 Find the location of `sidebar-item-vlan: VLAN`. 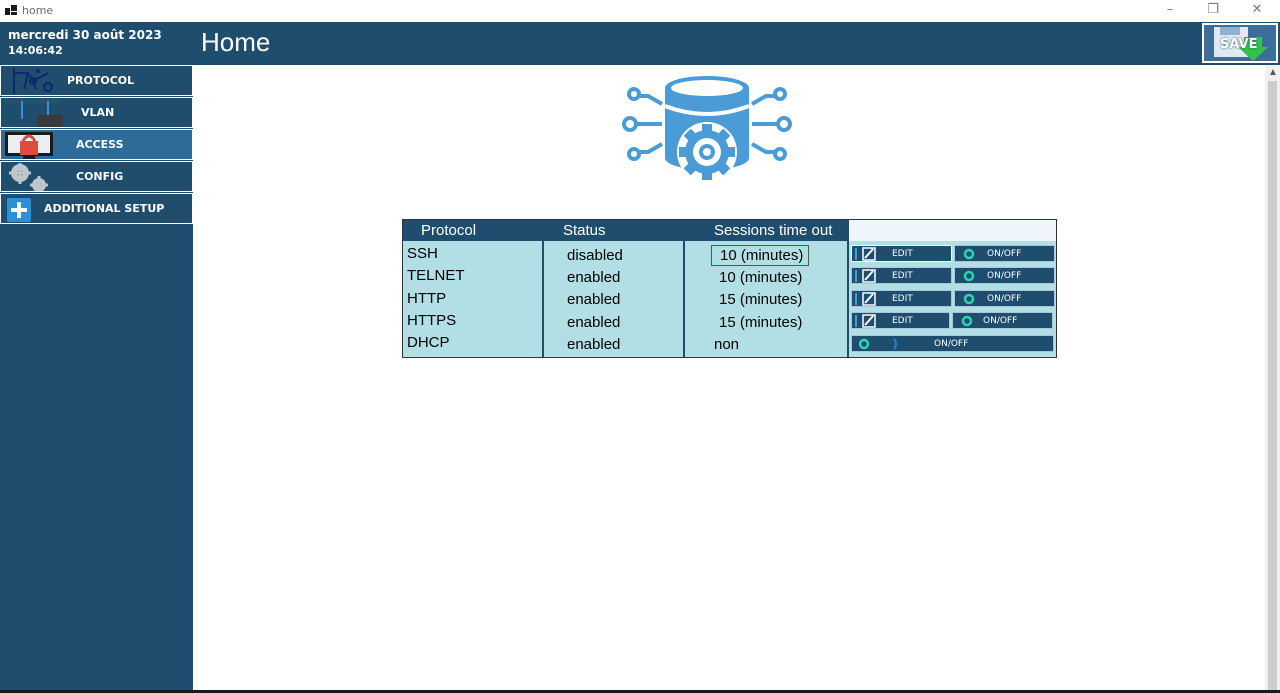

sidebar-item-vlan: VLAN is located at coordinates (96, 112).